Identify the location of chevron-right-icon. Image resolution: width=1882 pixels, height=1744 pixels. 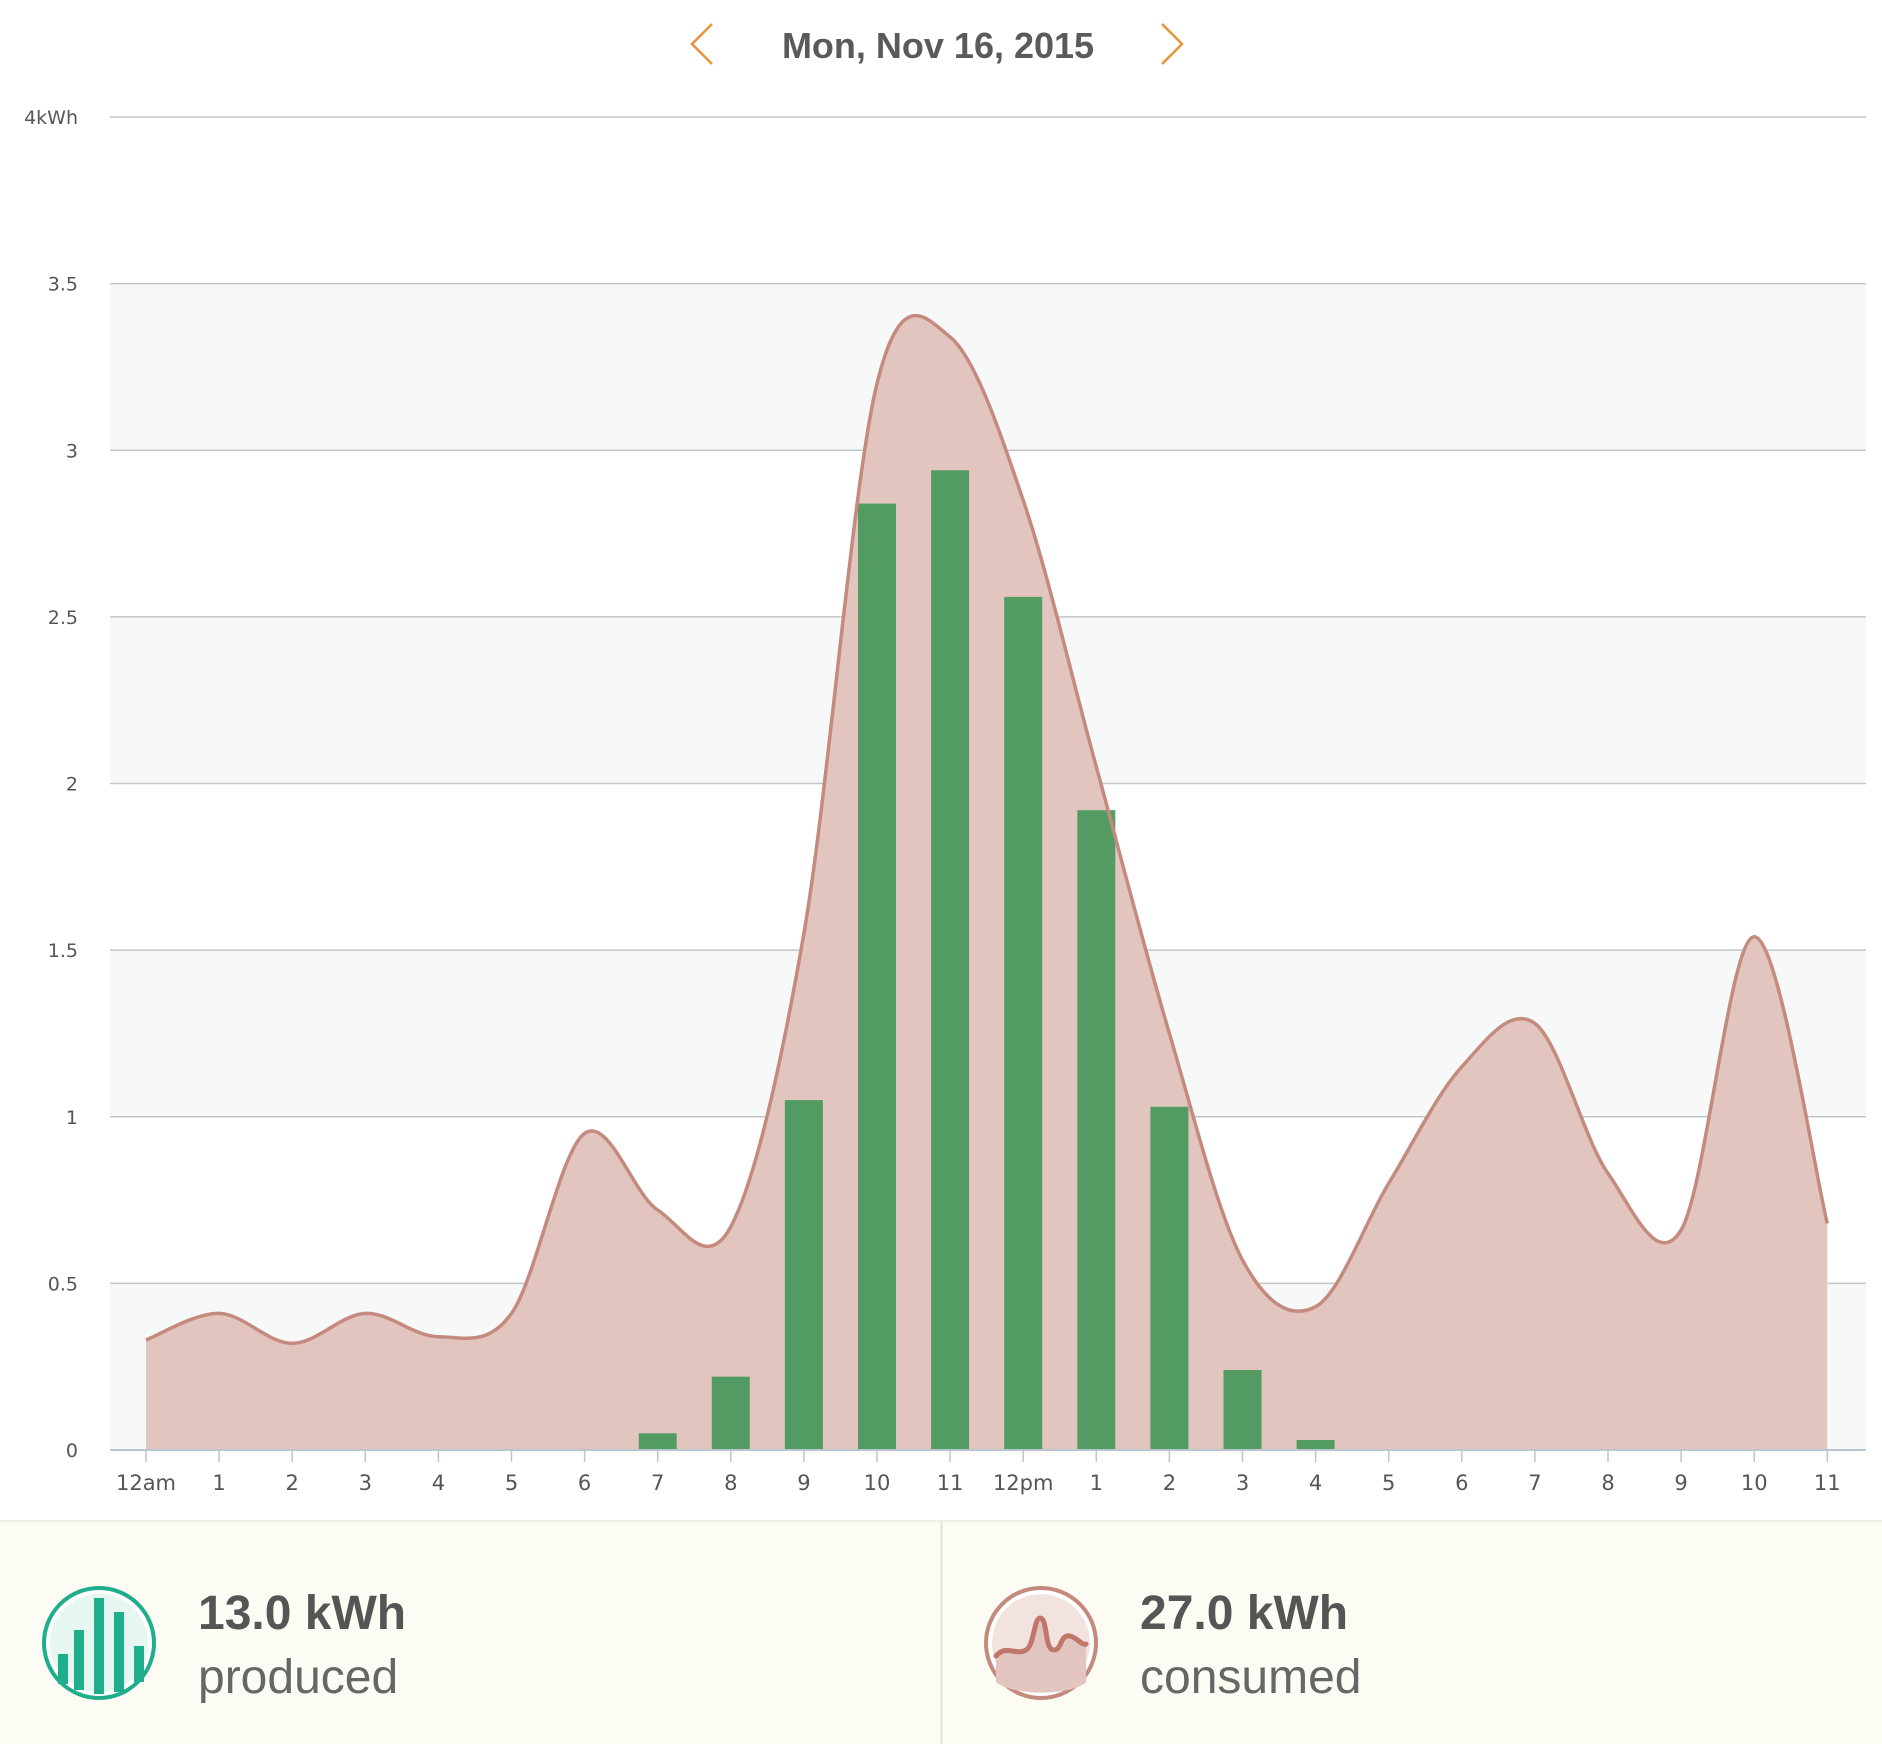
(1172, 44).